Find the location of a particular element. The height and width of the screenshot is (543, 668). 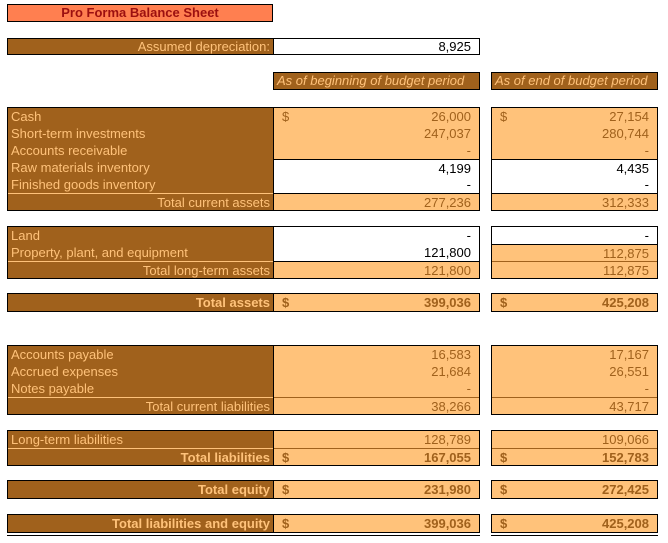

total-equity-begin-box: $231,980 is located at coordinates (376, 489).